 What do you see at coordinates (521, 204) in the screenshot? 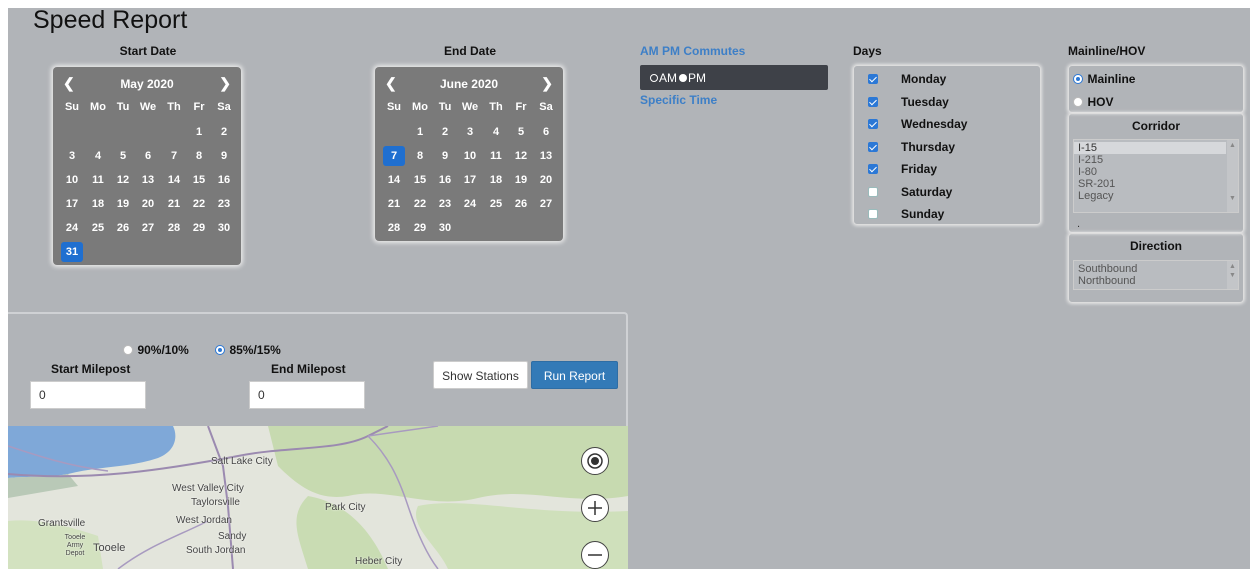
I see `calendar-day: 26` at bounding box center [521, 204].